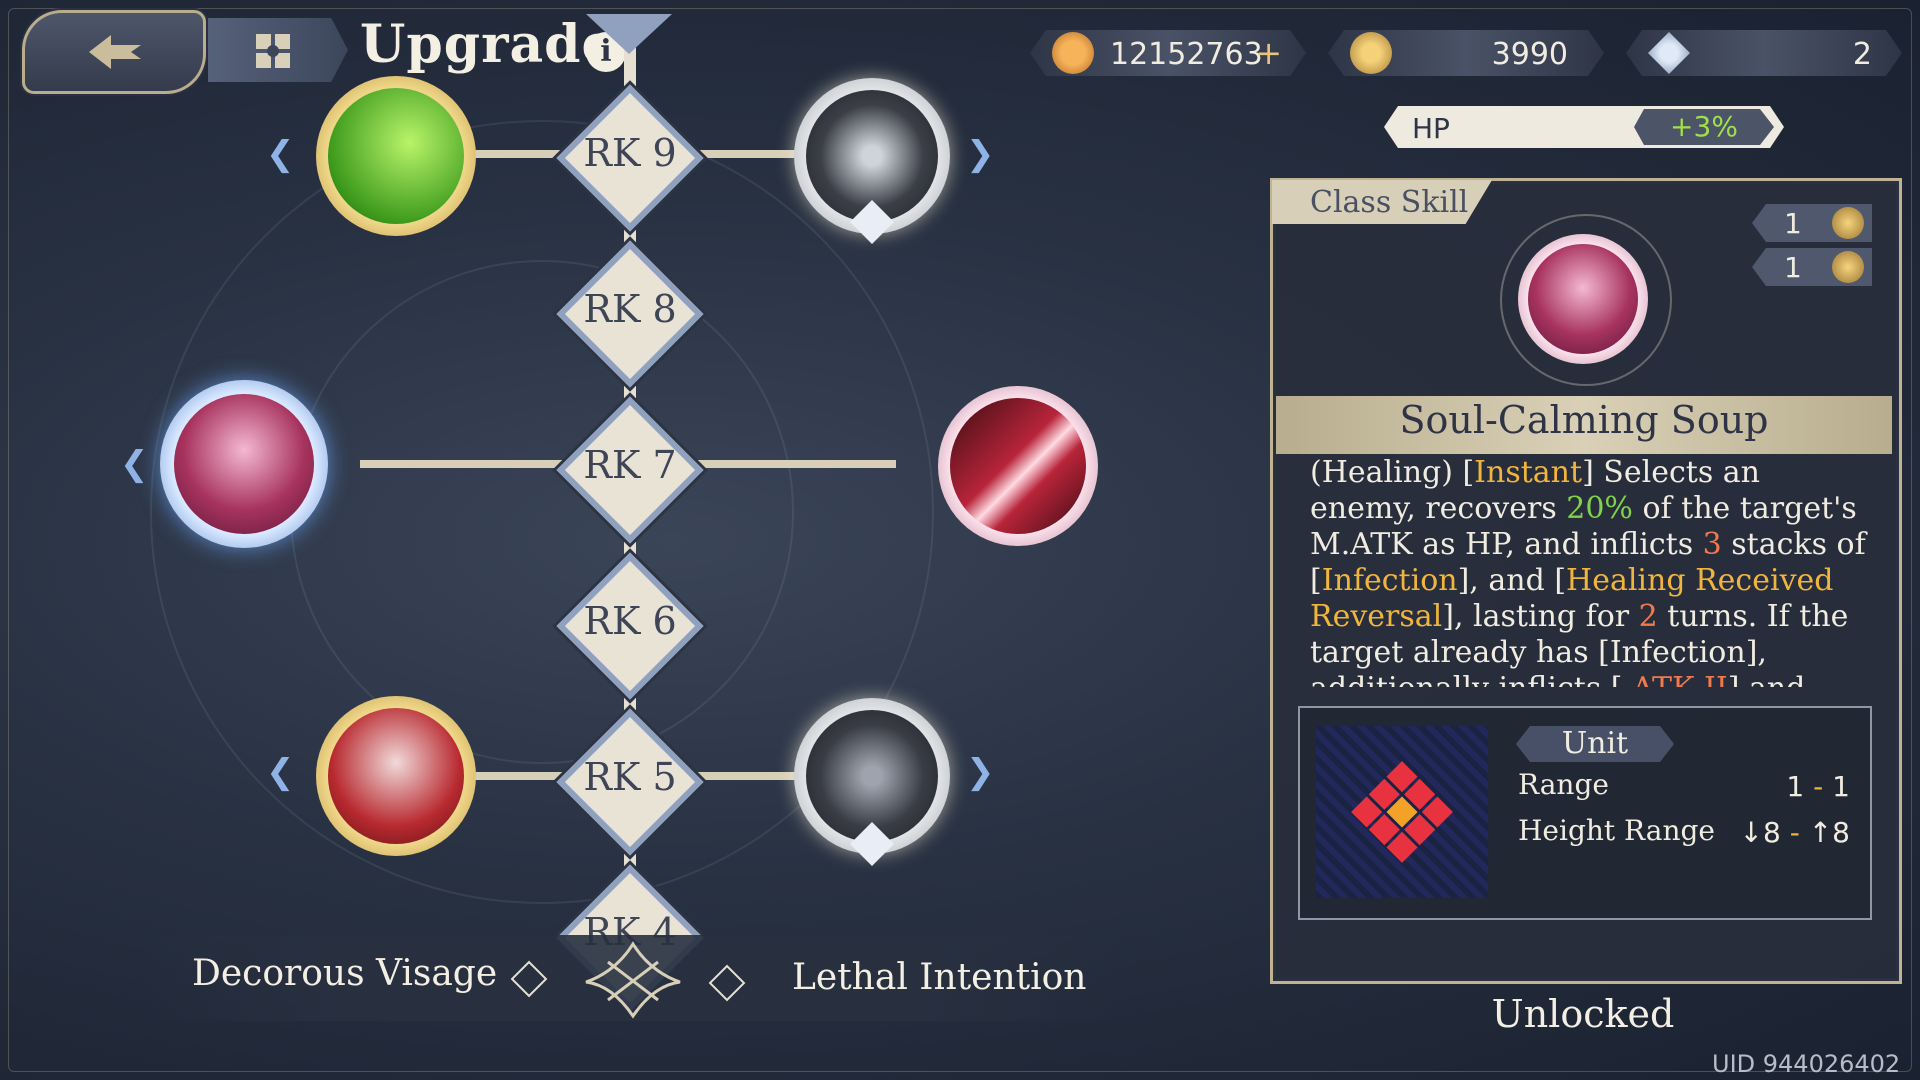  Describe the element at coordinates (1389, 202) in the screenshot. I see `skill-type-label: Class Skill` at that location.